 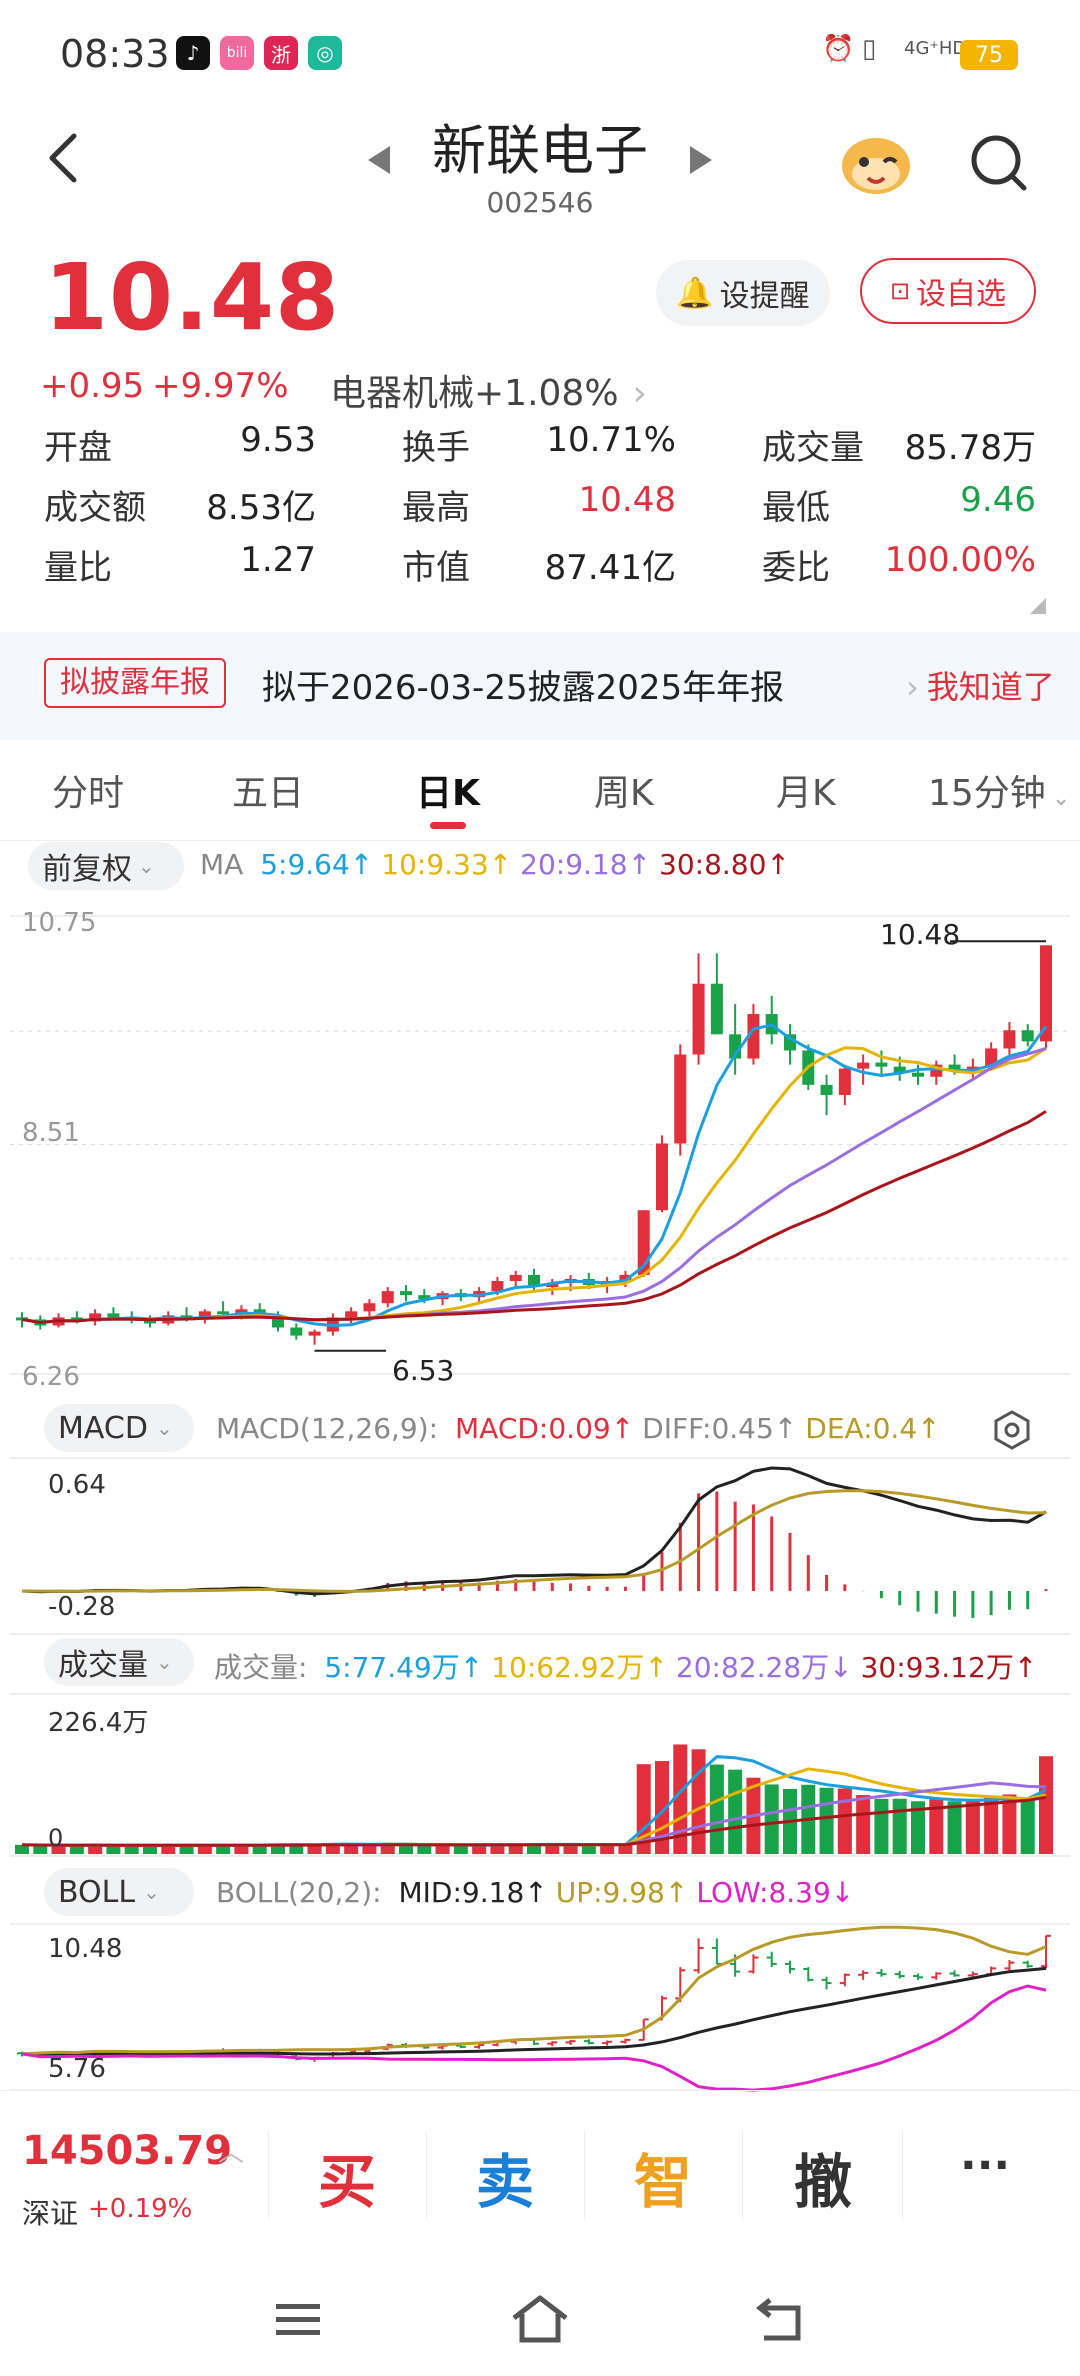 I want to click on set-alert-label: 设提醒, so click(x=764, y=296).